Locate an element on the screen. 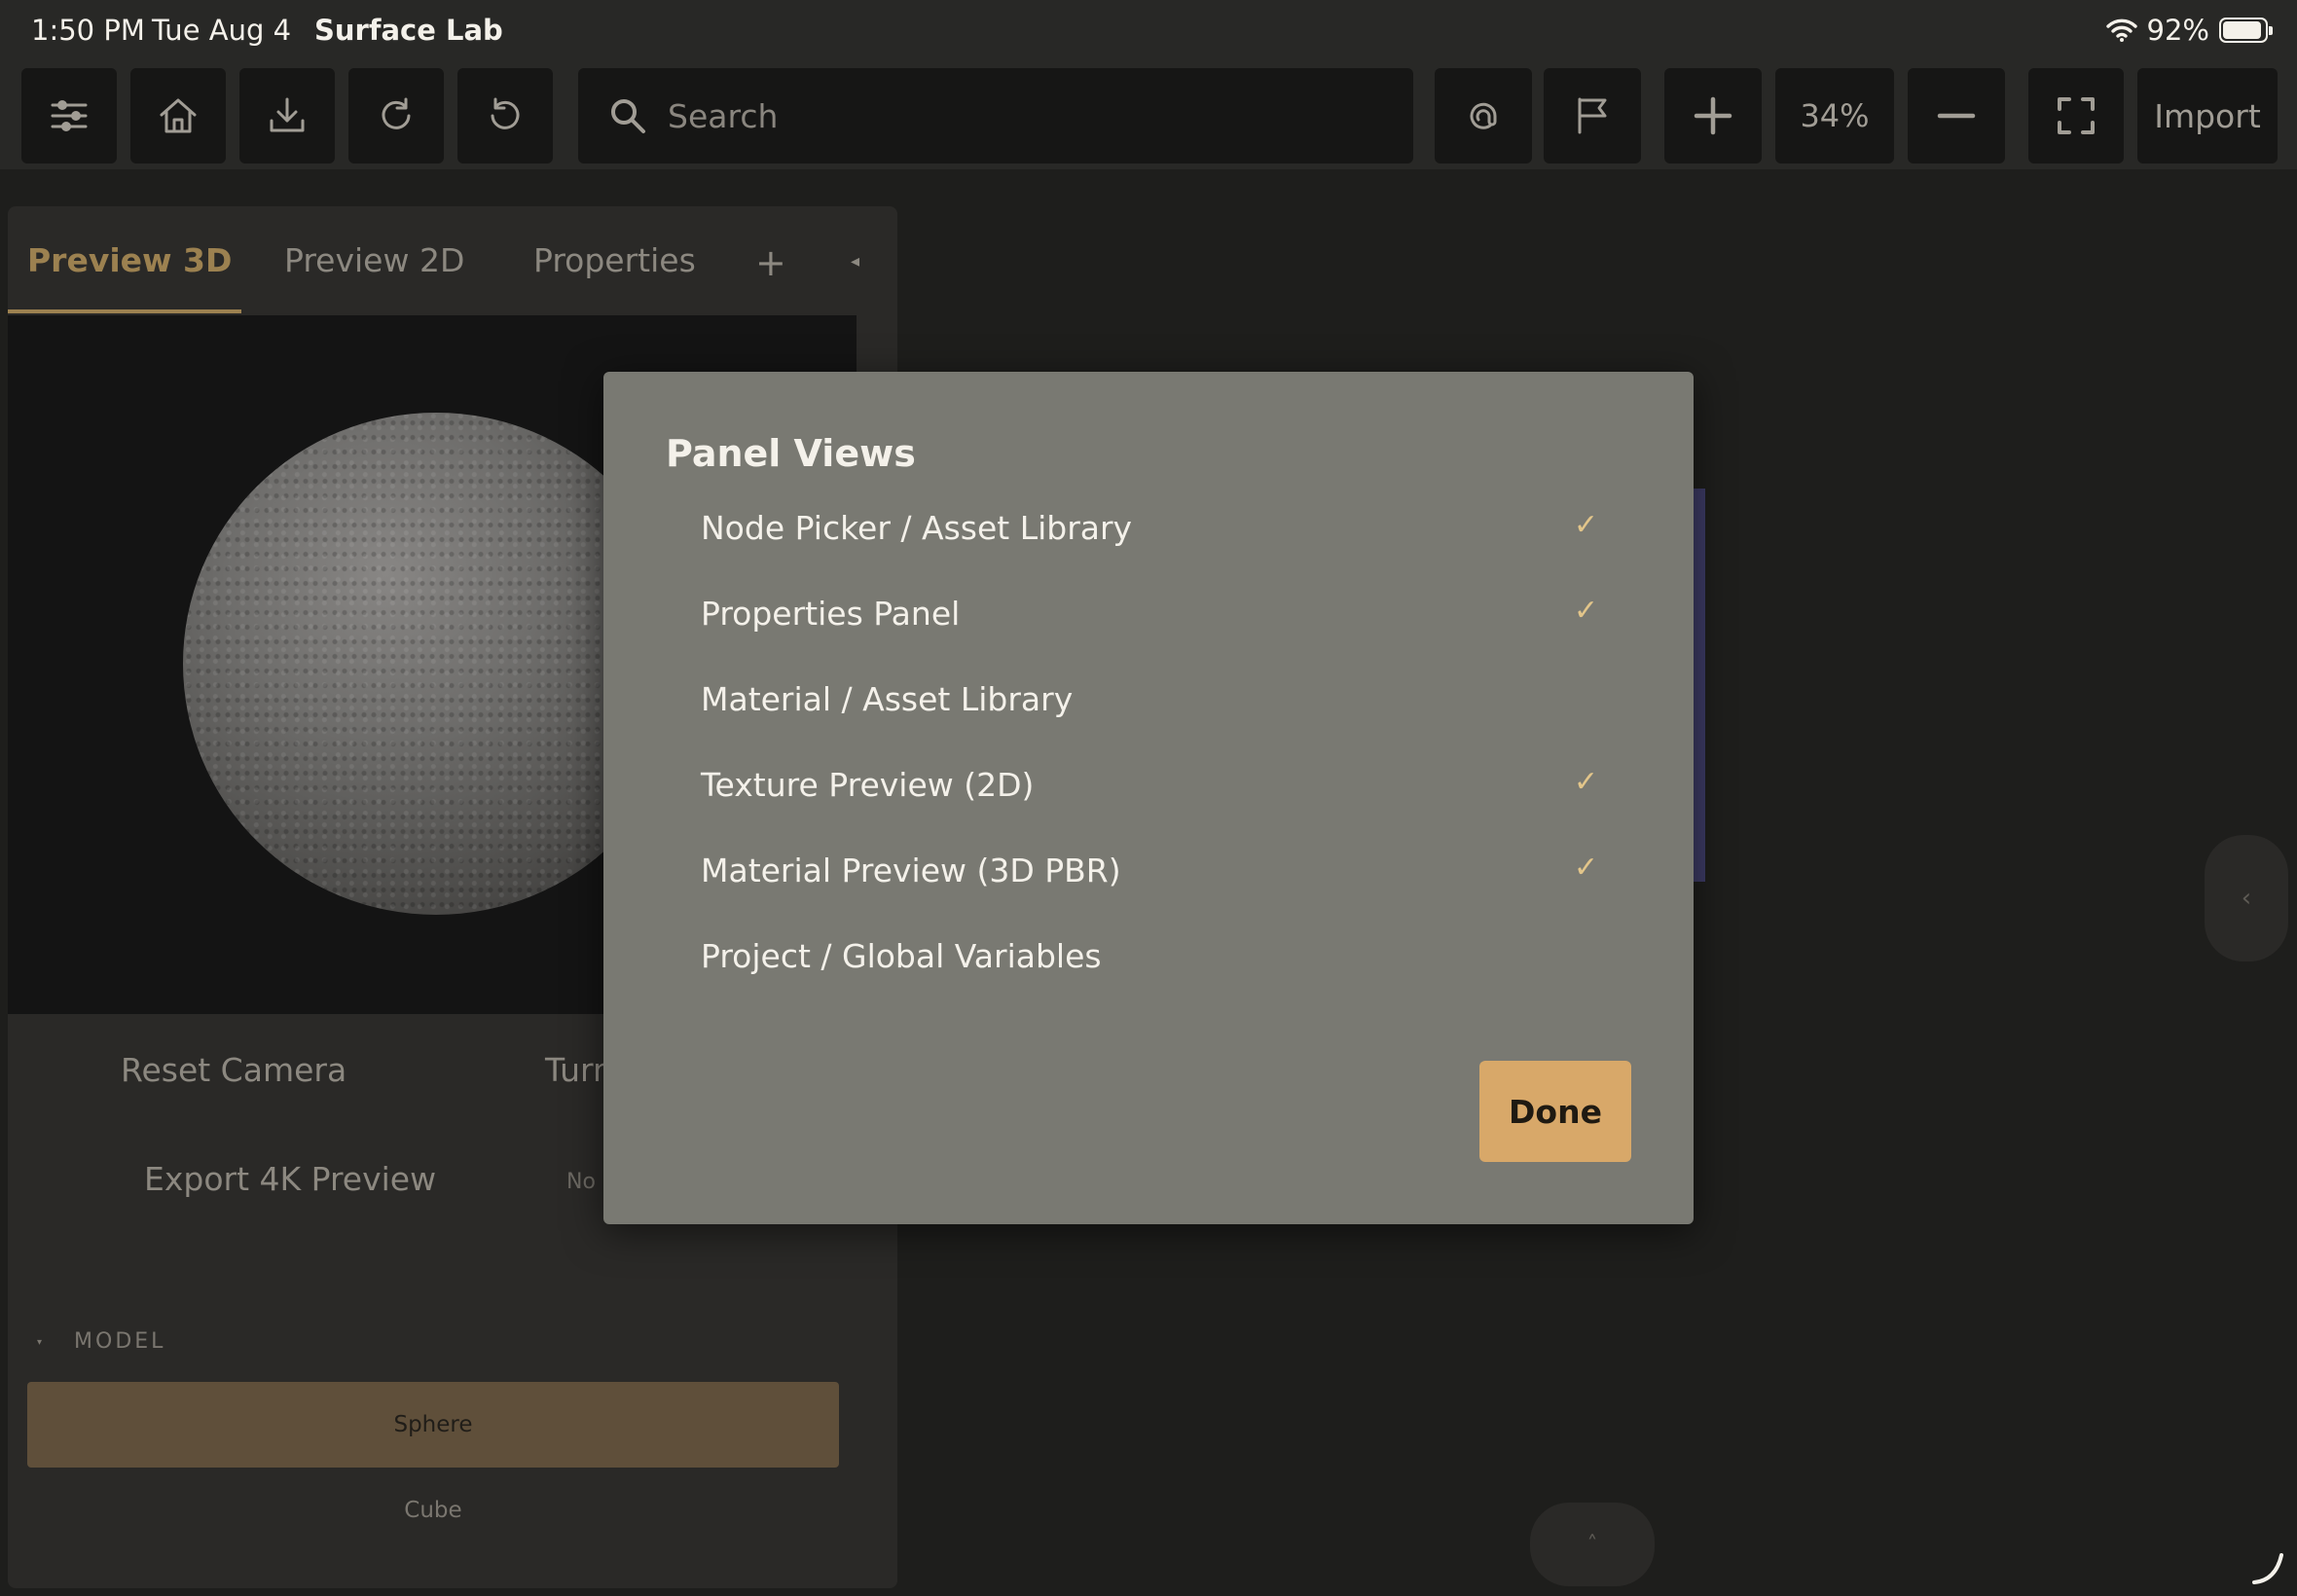 Image resolution: width=2297 pixels, height=1596 pixels. minus-icon is located at coordinates (1956, 116).